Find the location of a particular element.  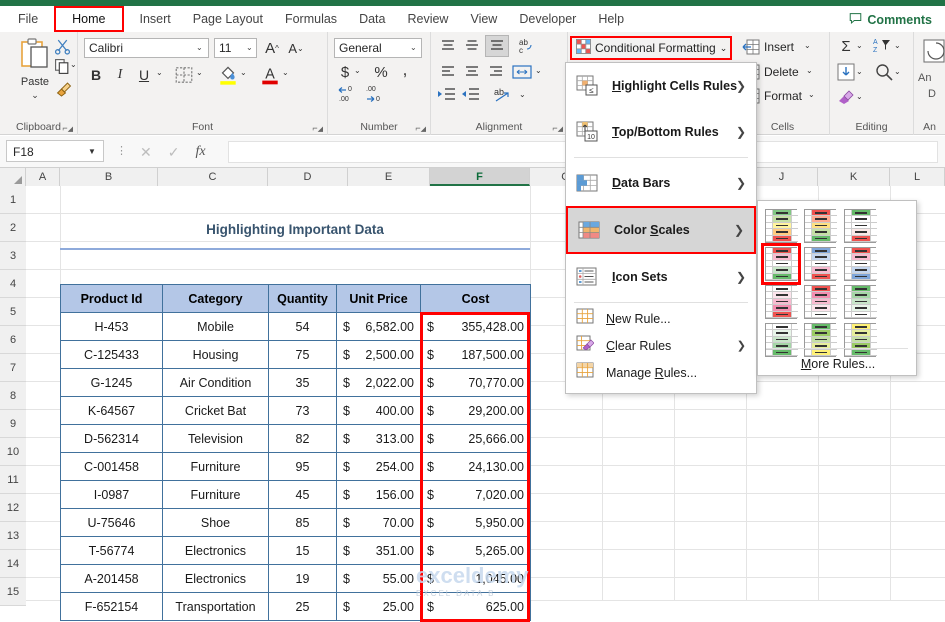

wrap-text-icon: ab is located at coordinates (503, 96).